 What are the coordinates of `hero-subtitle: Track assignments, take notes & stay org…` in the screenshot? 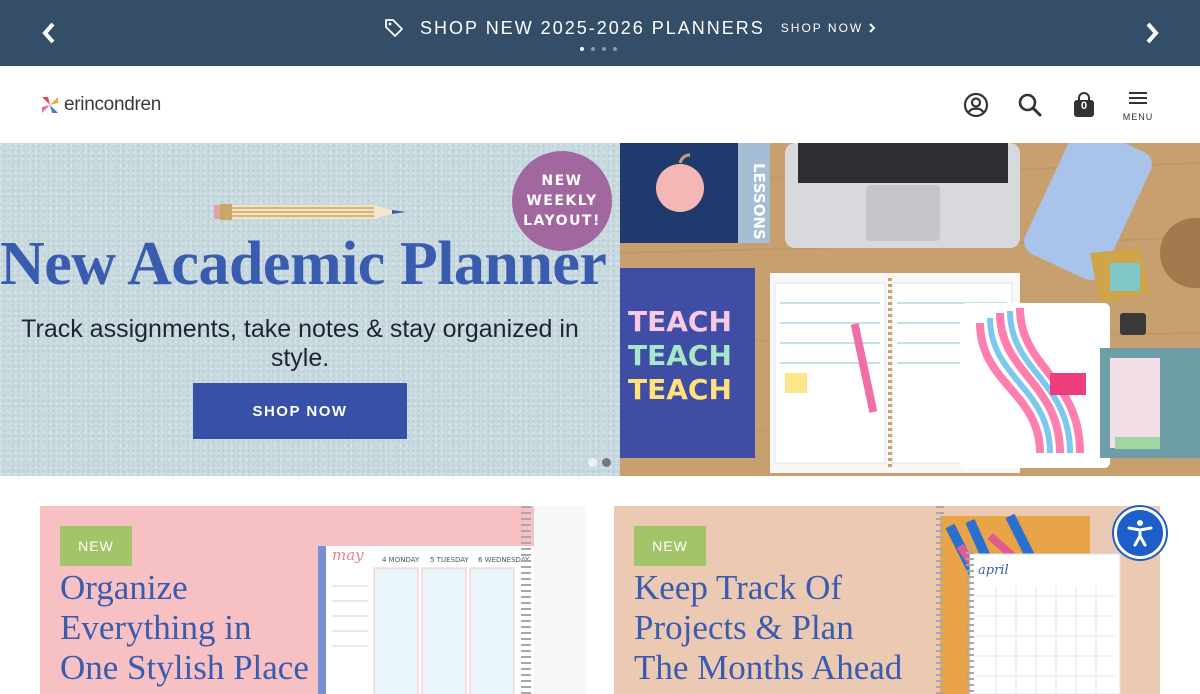 It's located at (300, 343).